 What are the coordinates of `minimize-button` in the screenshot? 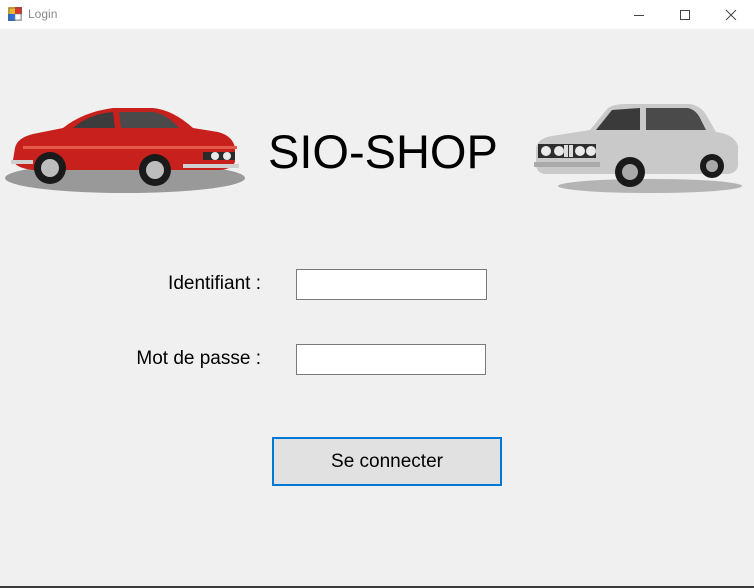 It's located at (639, 14).